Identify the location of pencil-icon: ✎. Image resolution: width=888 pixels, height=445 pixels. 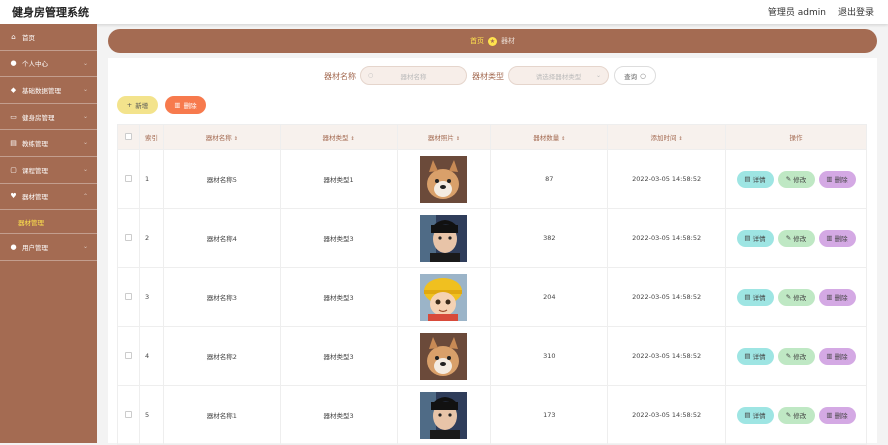
(788, 415).